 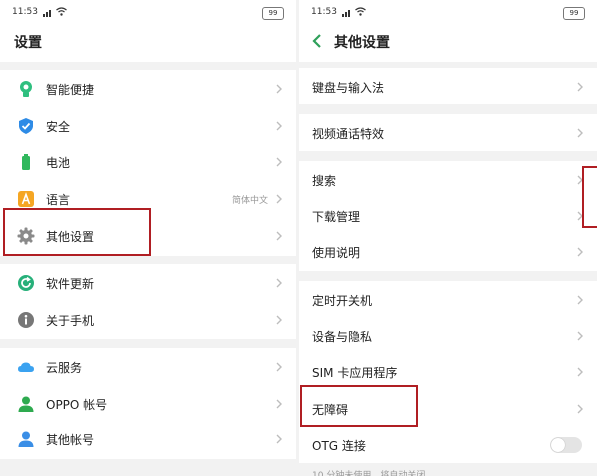 What do you see at coordinates (566, 445) in the screenshot?
I see `otg-toggle` at bounding box center [566, 445].